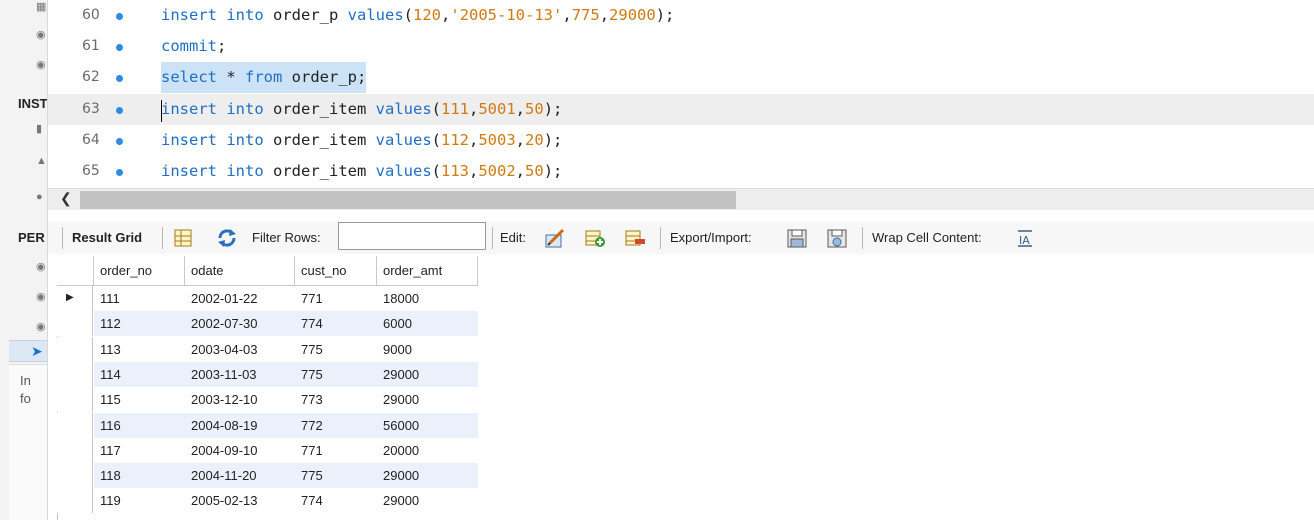 This screenshot has height=520, width=1314. What do you see at coordinates (240, 399) in the screenshot?
I see `cell-odate: 2003-12-10` at bounding box center [240, 399].